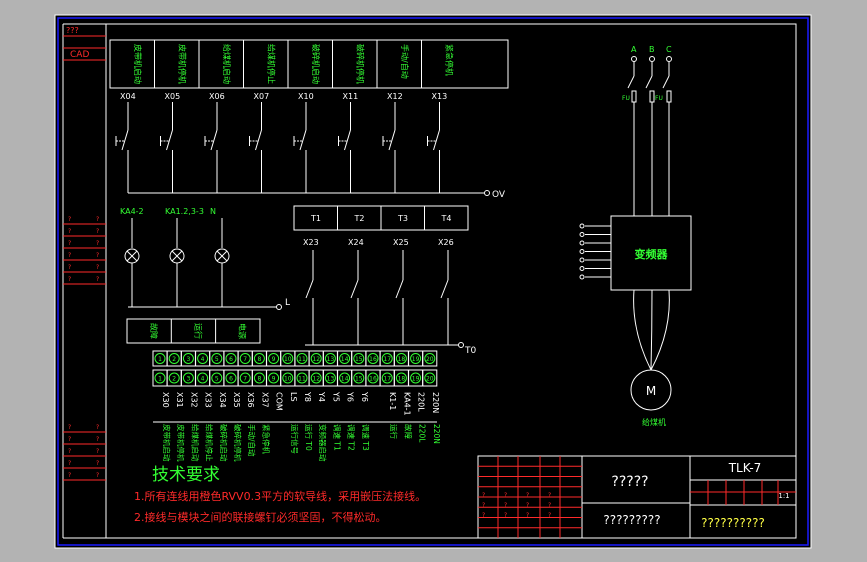 This screenshot has width=867, height=562. What do you see at coordinates (331, 379) in the screenshot?
I see `terminal-num-b-12: 13` at bounding box center [331, 379].